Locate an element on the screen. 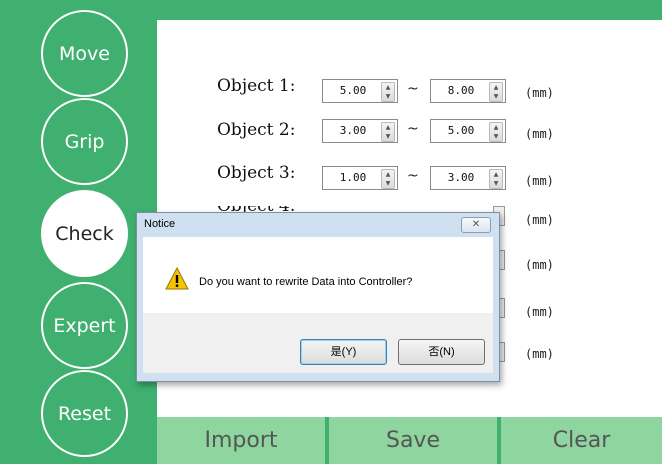 The image size is (662, 464). bottom-bar: Import Save Clear is located at coordinates (409, 440).